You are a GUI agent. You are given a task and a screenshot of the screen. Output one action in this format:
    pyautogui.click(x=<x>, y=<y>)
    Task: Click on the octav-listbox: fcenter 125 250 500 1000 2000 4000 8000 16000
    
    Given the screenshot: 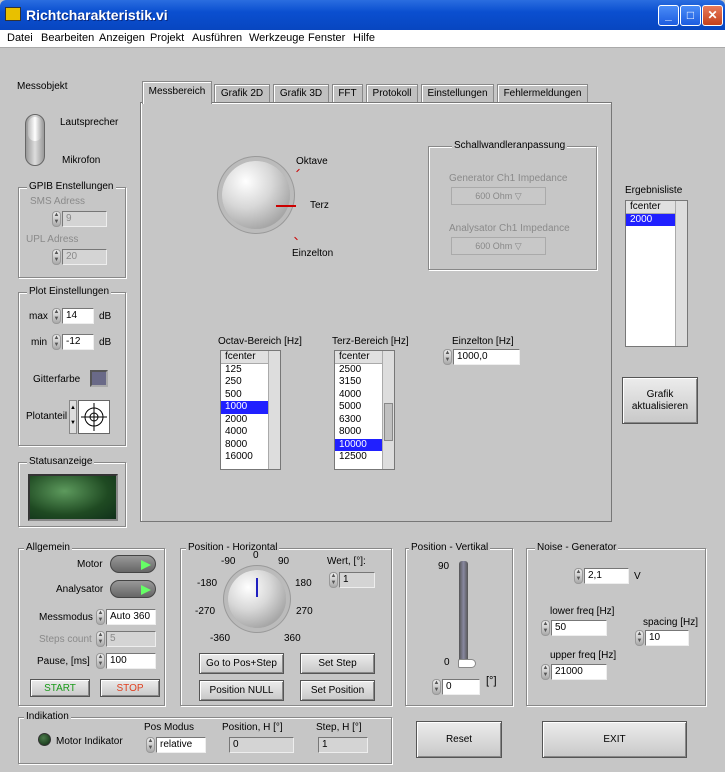 What is the action you would take?
    pyautogui.click(x=250, y=410)
    